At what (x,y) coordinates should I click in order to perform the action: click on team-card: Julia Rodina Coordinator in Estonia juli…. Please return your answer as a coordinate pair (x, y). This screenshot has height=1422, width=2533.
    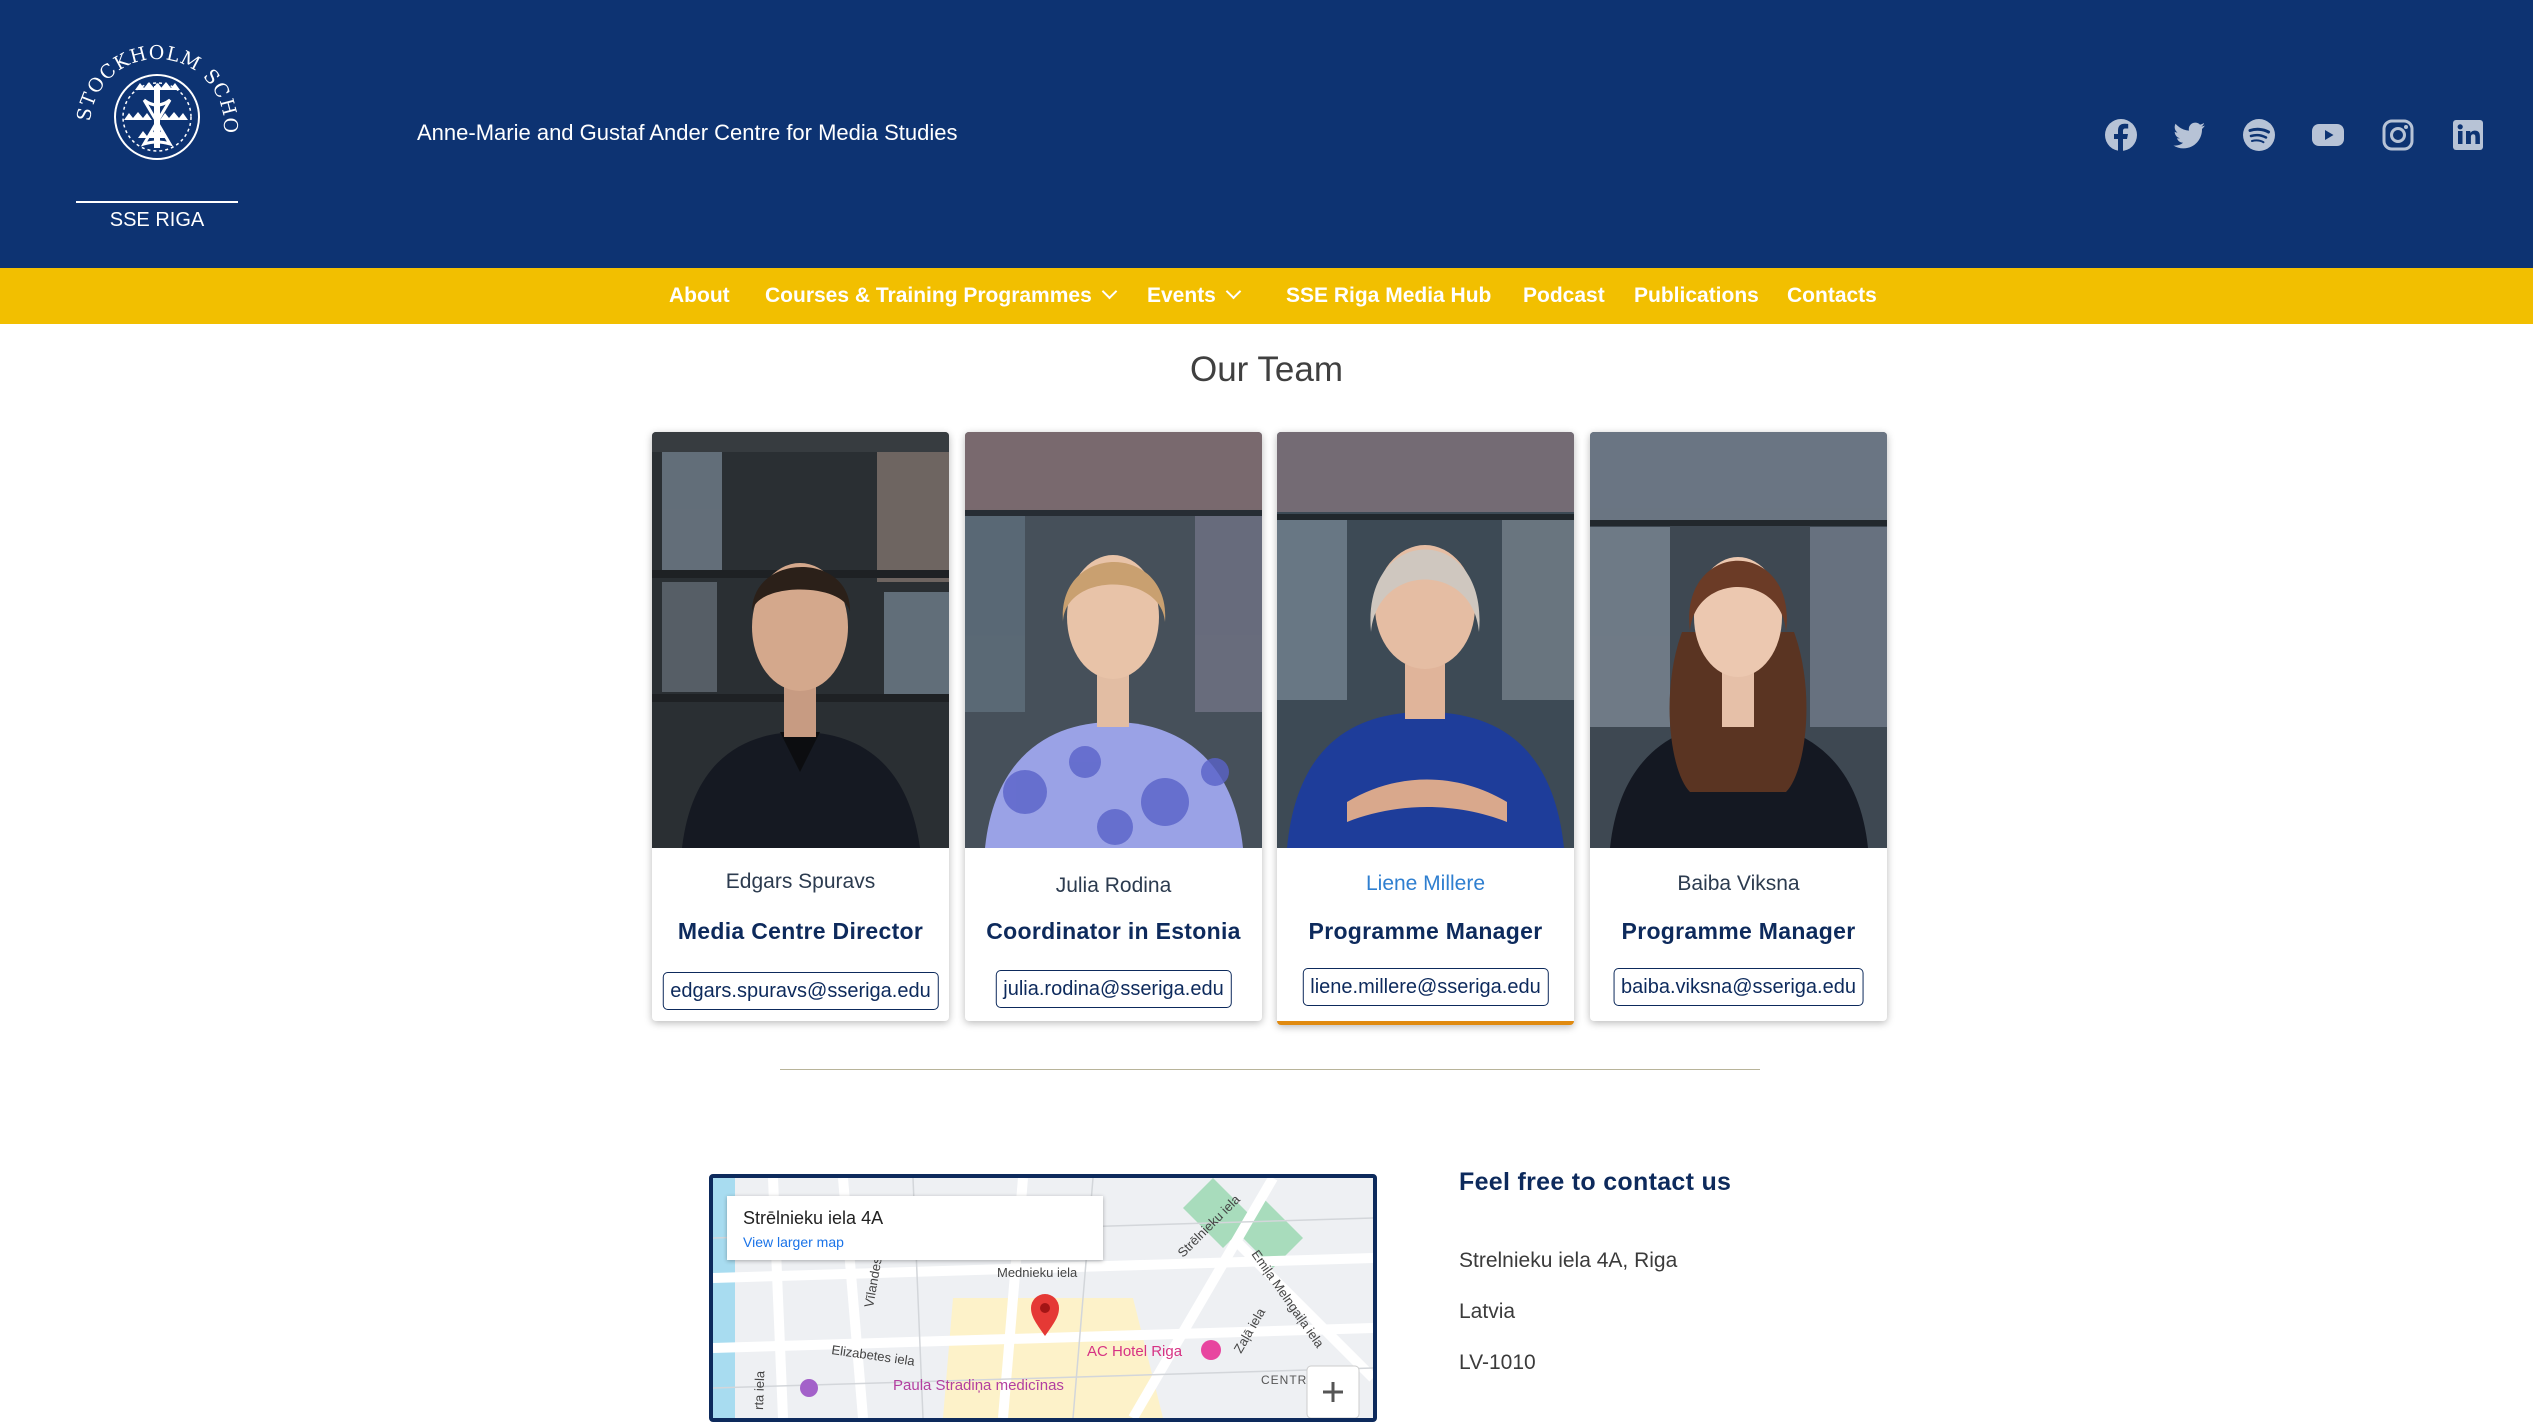
    Looking at the image, I should click on (1113, 726).